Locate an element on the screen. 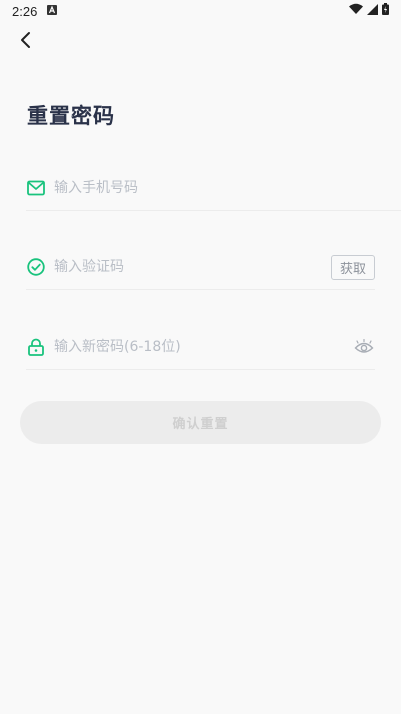 Image resolution: width=401 pixels, height=714 pixels. status-time: 2:26 is located at coordinates (25, 11).